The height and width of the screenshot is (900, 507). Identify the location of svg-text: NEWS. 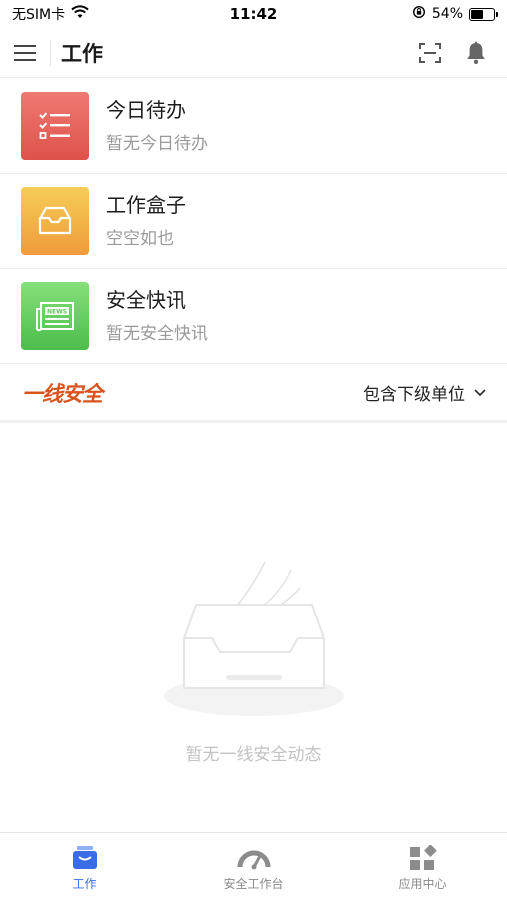
(57, 312).